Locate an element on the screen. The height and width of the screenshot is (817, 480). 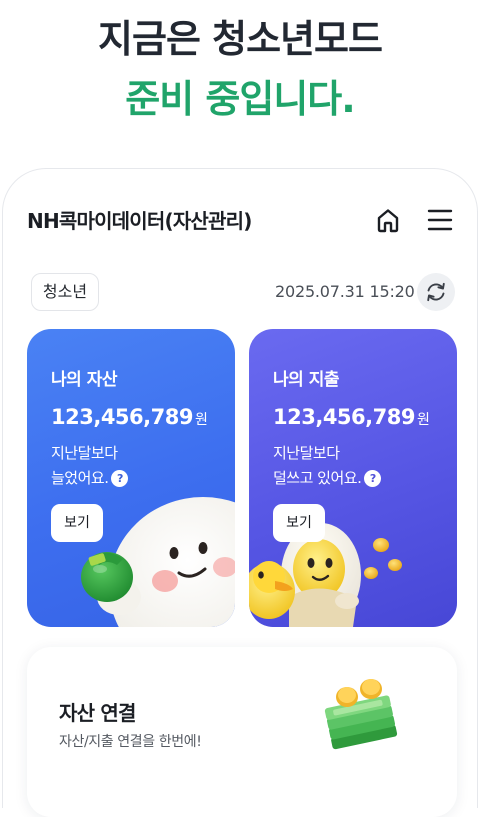
menu-icon is located at coordinates (440, 220).